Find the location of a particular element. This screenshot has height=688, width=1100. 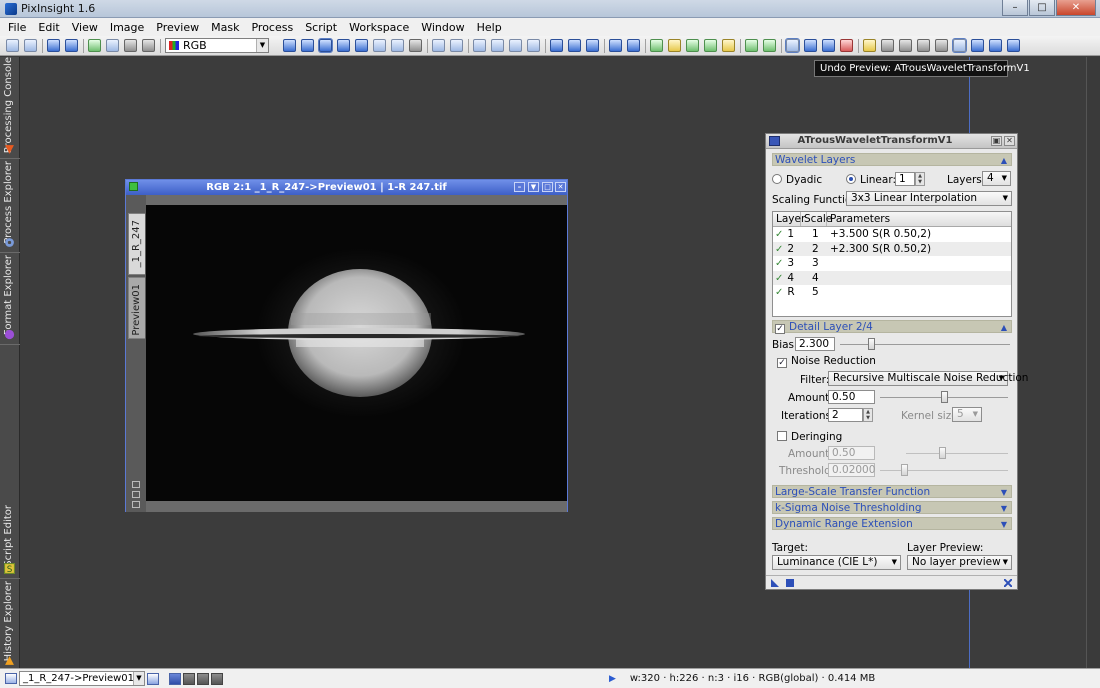

target-select: Luminance (CIE L*) ▼ is located at coordinates (836, 562).